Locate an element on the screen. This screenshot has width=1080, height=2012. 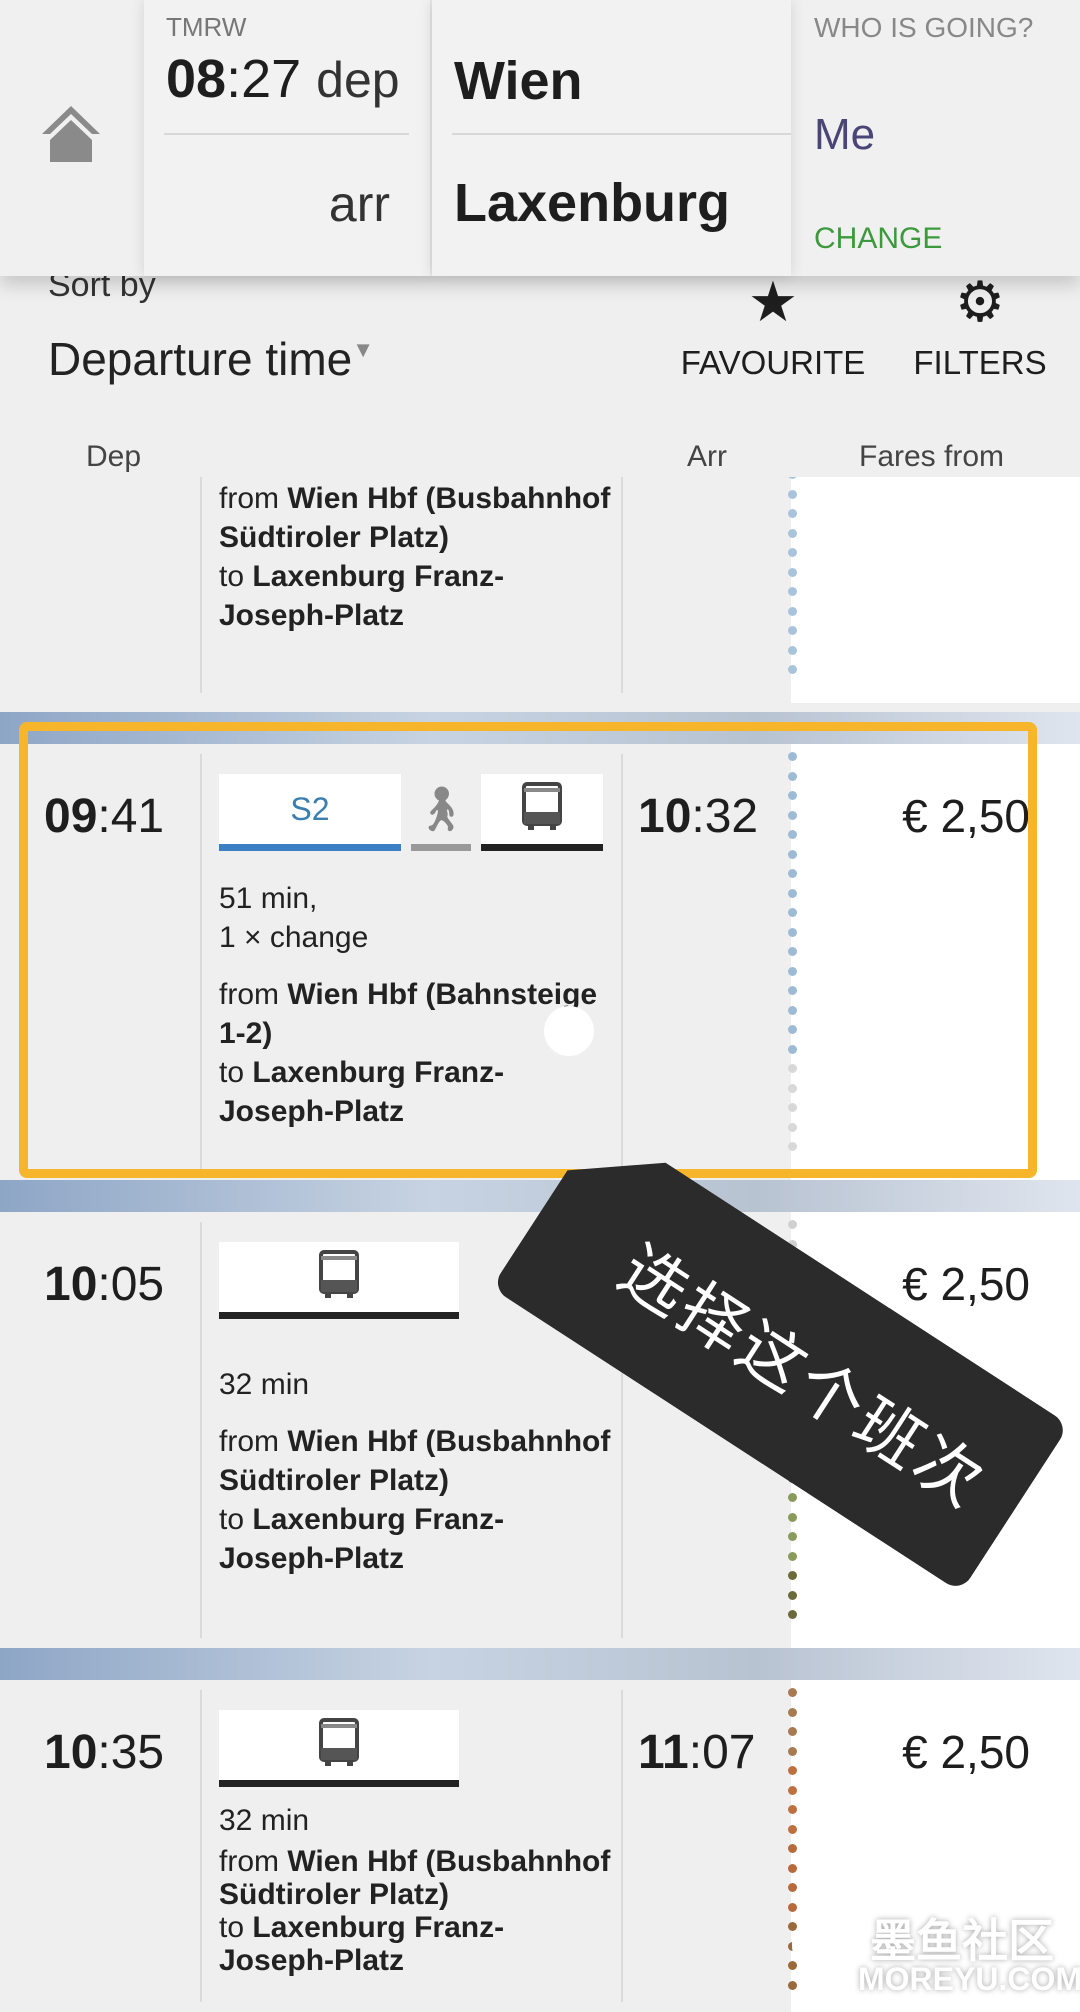
watermark-logo-icon is located at coordinates (822, 1945).